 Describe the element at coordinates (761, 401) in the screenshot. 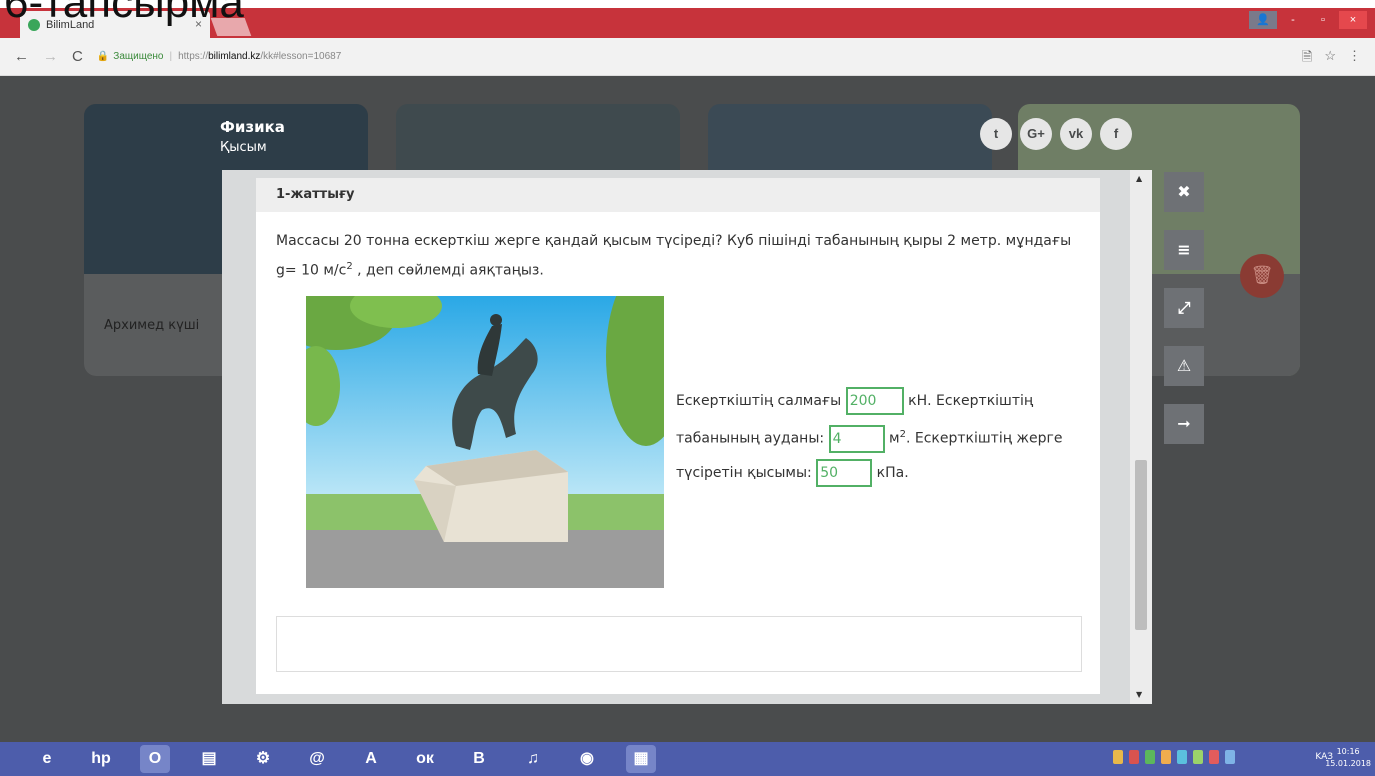

I see `answer-text-1: Ескерткіштің салмағы` at that location.